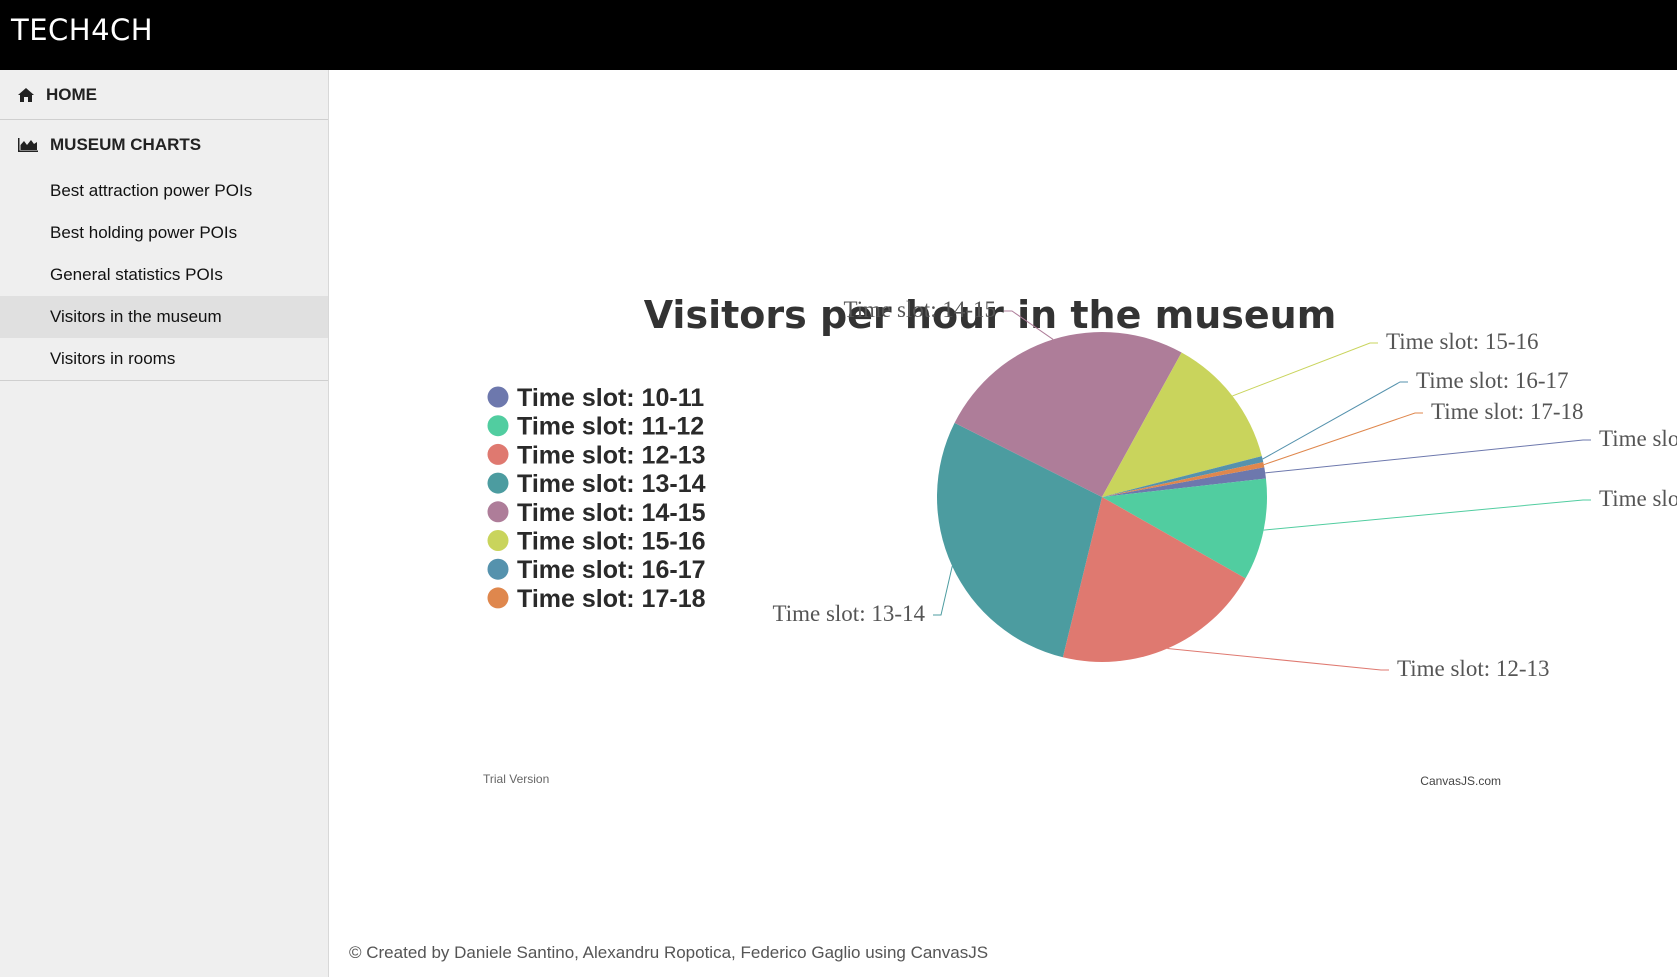 The image size is (1677, 977). What do you see at coordinates (1462, 341) in the screenshot?
I see `pie-slice-label: Time slot: 15-16` at bounding box center [1462, 341].